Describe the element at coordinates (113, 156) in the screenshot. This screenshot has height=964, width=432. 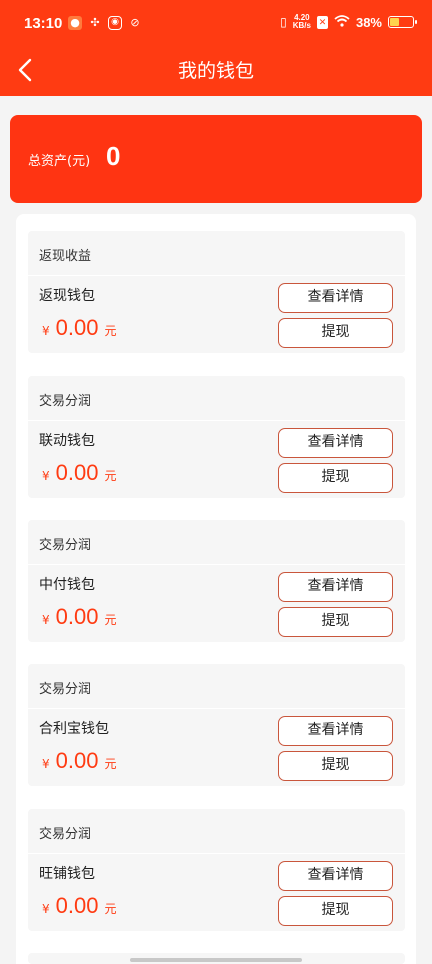
I see `total-assets-value: 0` at that location.